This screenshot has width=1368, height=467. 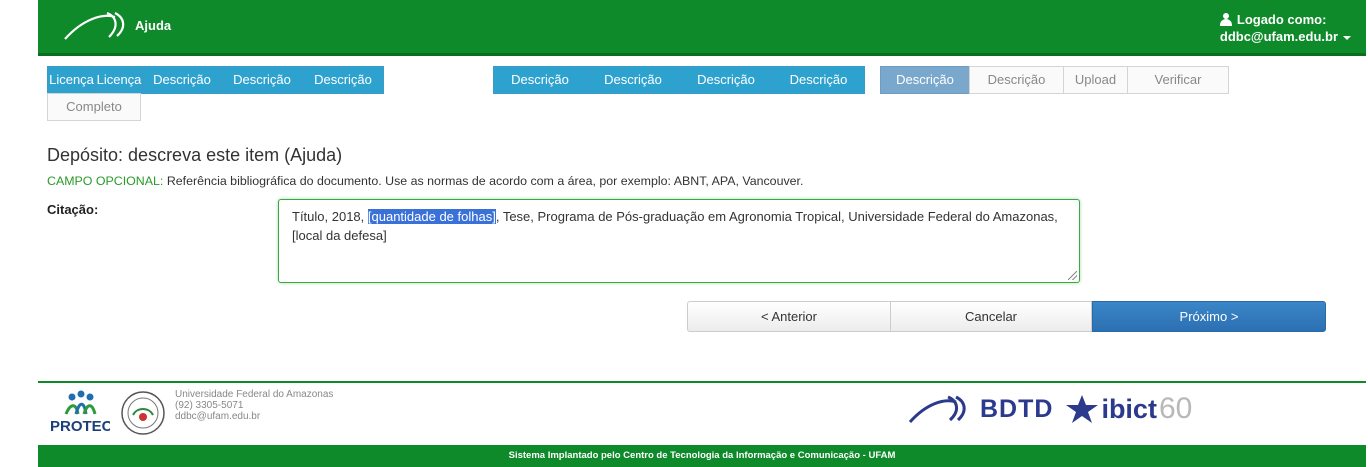 What do you see at coordinates (726, 80) in the screenshot?
I see `step-description-6: Descrição` at bounding box center [726, 80].